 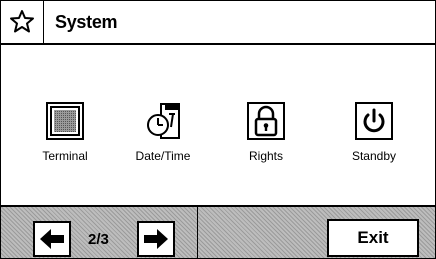 I want to click on next-page-button, so click(x=156, y=239).